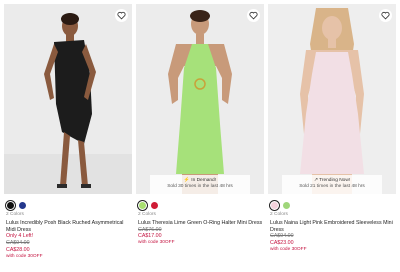 Image resolution: width=400 pixels, height=272 pixels. Describe the element at coordinates (20, 236) in the screenshot. I see `stock-note: Only 4 Left!` at that location.